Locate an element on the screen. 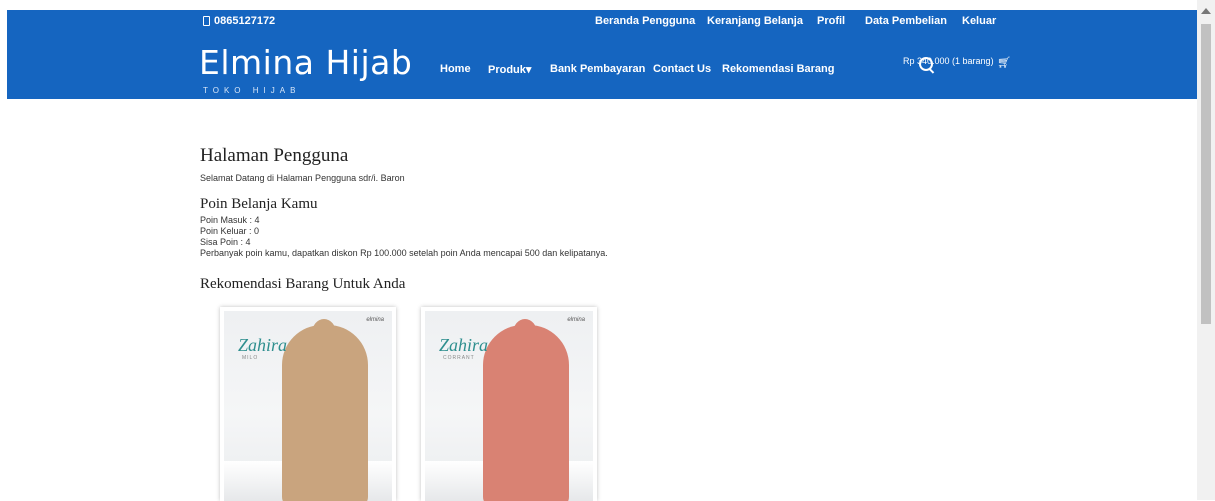  top-link-profil: Profil is located at coordinates (831, 21).